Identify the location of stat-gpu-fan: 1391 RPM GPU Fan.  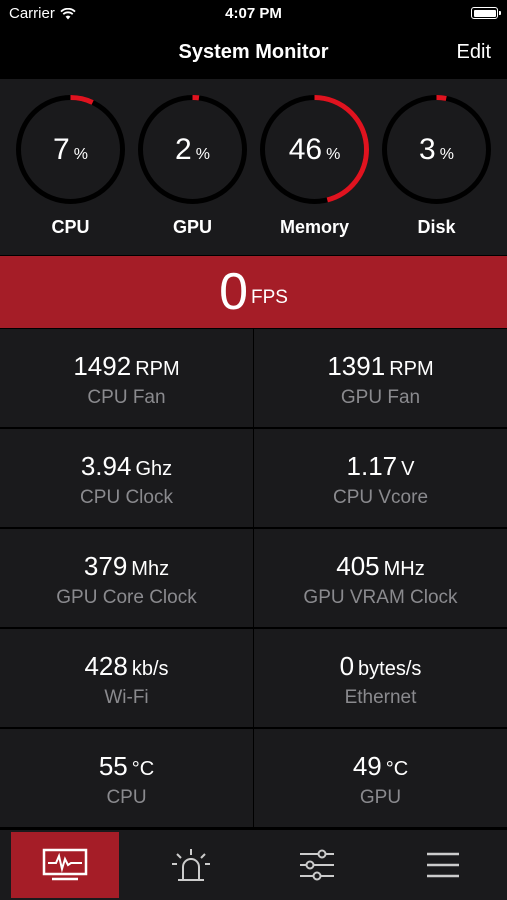
(380, 378).